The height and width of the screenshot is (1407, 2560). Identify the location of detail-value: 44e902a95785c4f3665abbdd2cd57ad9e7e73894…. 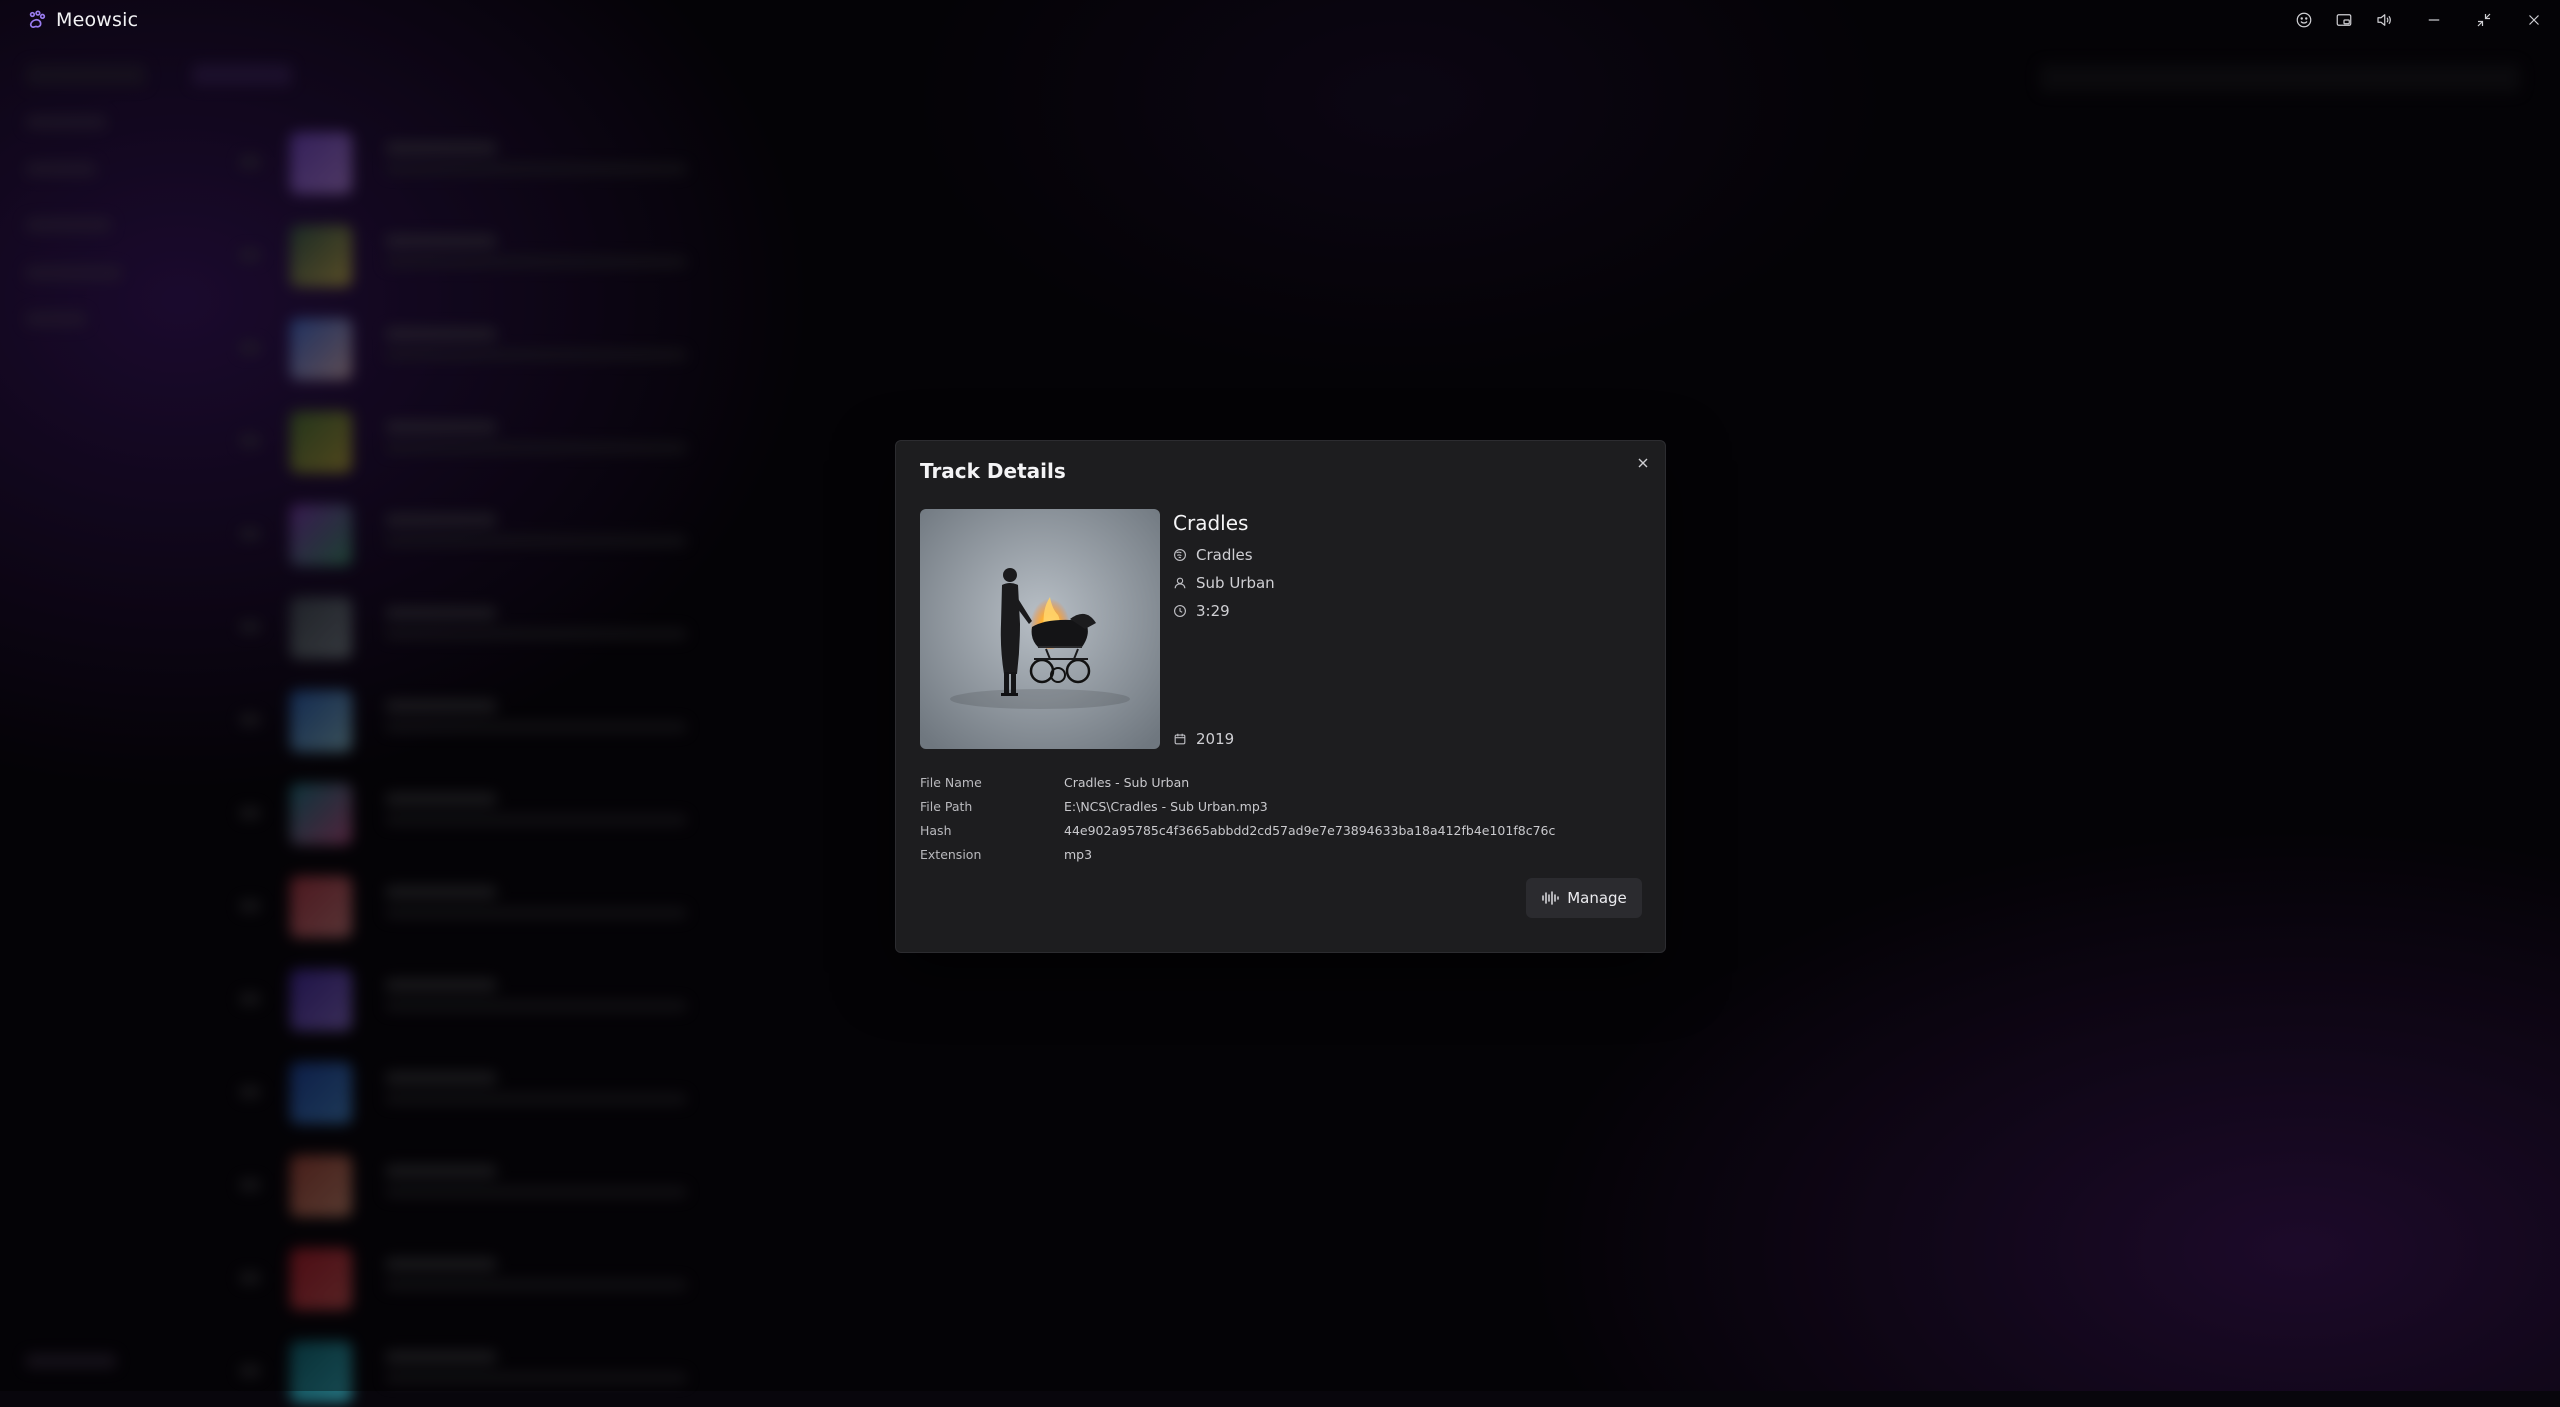
(1310, 830).